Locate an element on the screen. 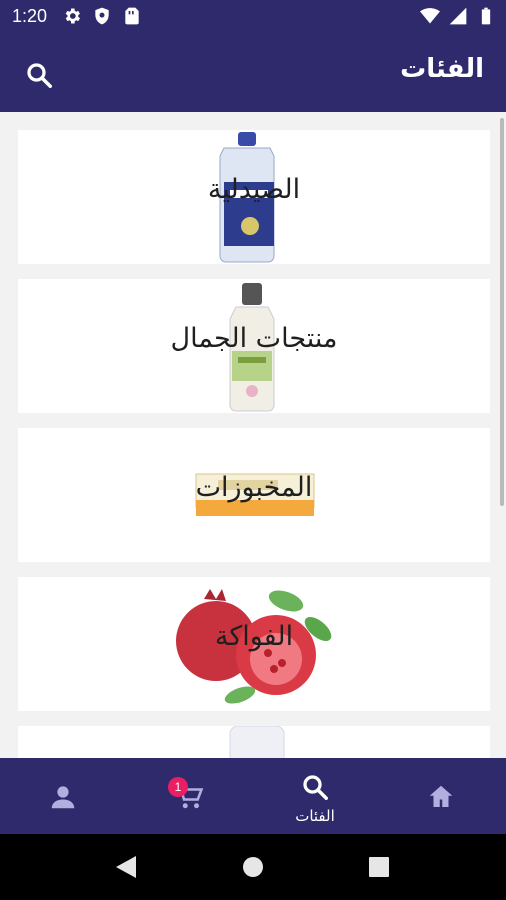 The height and width of the screenshot is (900, 506). category-card-beauty: منتجات الجمال is located at coordinates (254, 346).